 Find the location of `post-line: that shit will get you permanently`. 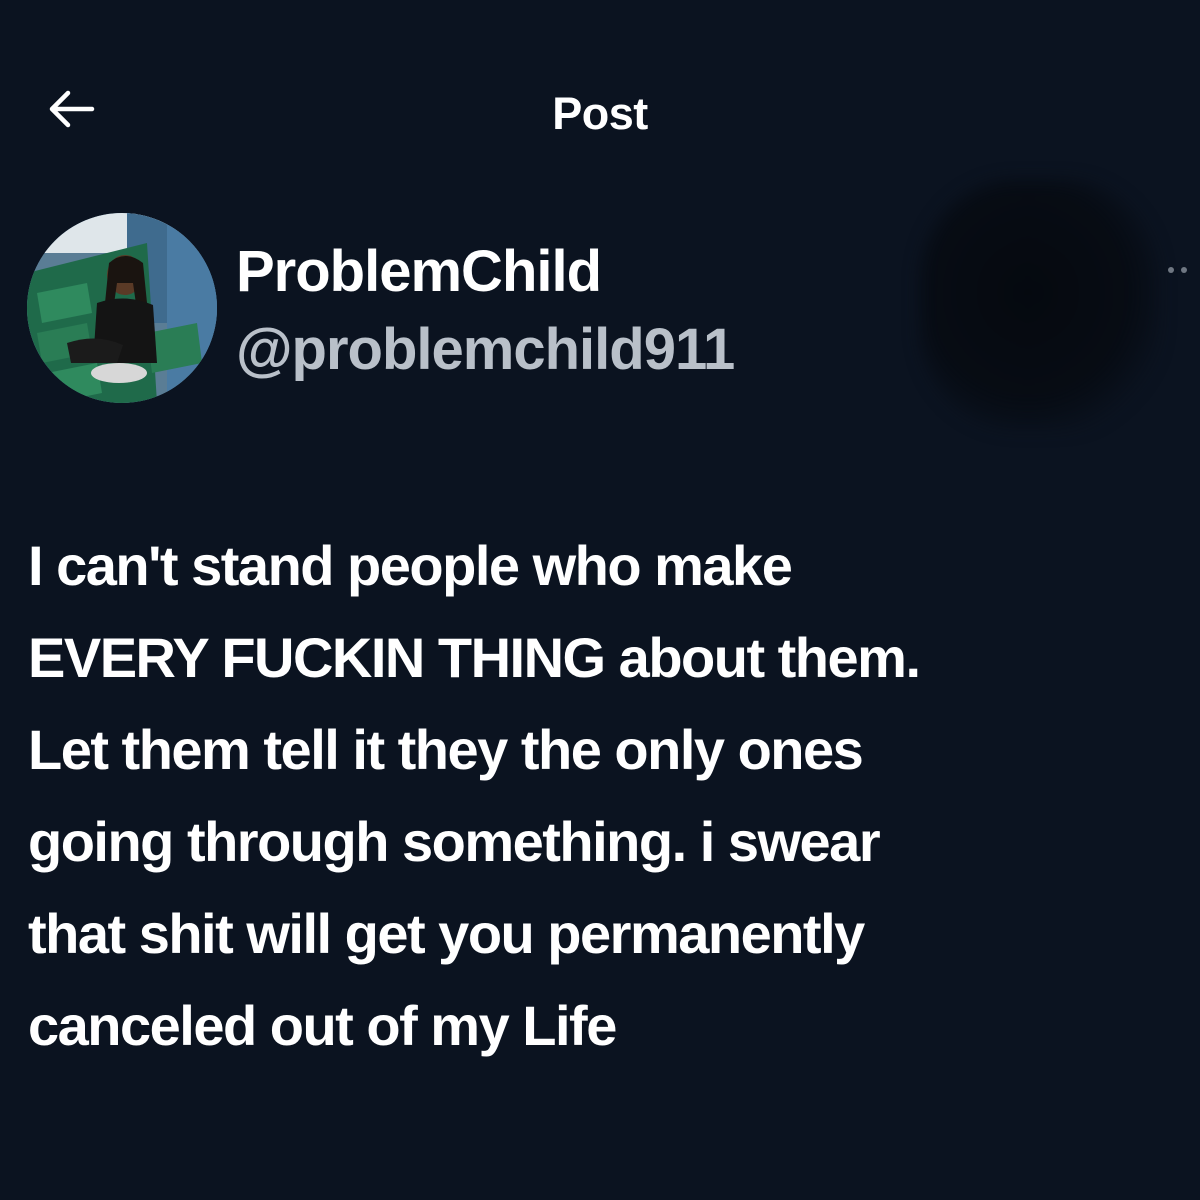

post-line: that shit will get you permanently is located at coordinates (446, 933).